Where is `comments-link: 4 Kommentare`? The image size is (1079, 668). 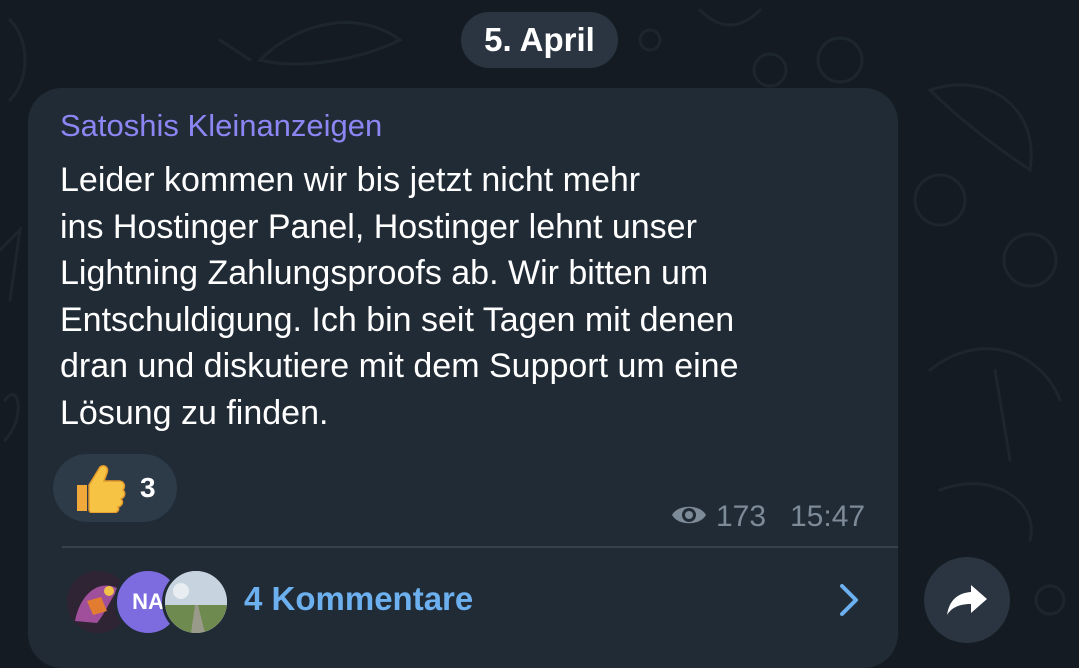 comments-link: 4 Kommentare is located at coordinates (358, 599).